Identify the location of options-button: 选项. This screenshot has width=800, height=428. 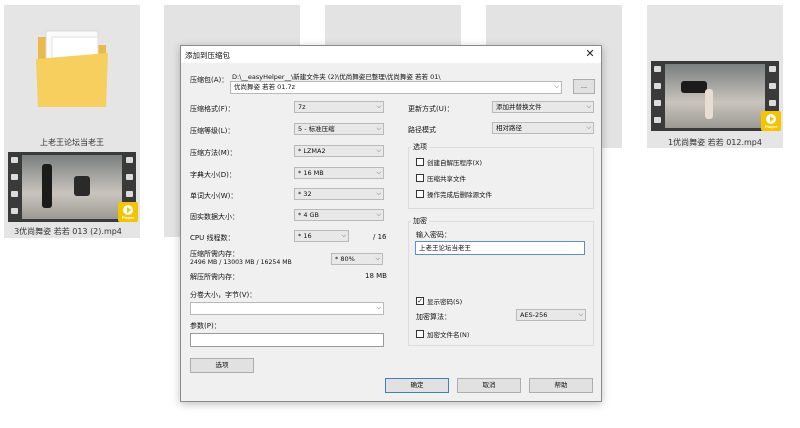
(222, 365).